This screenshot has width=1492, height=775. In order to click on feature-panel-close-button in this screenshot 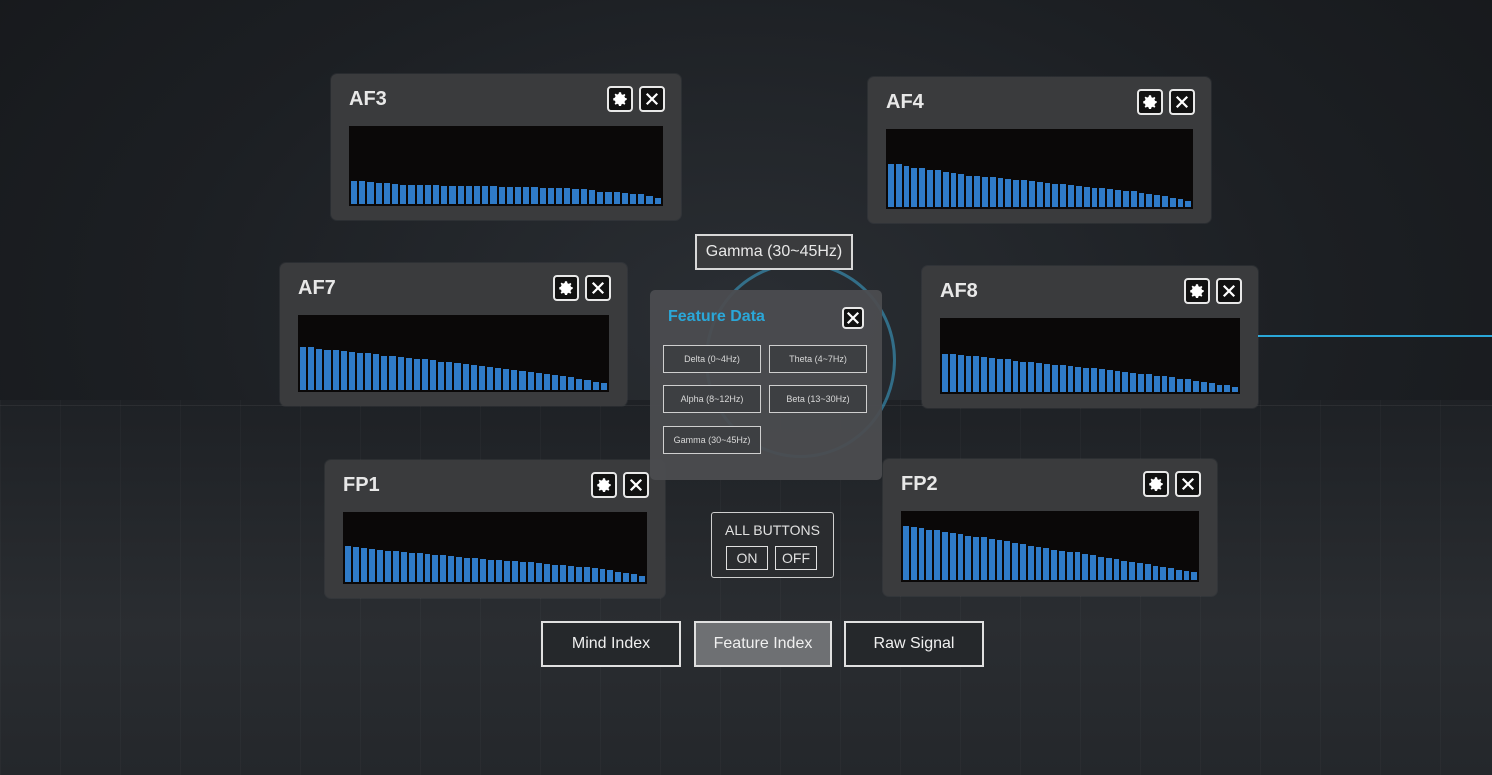, I will do `click(853, 318)`.